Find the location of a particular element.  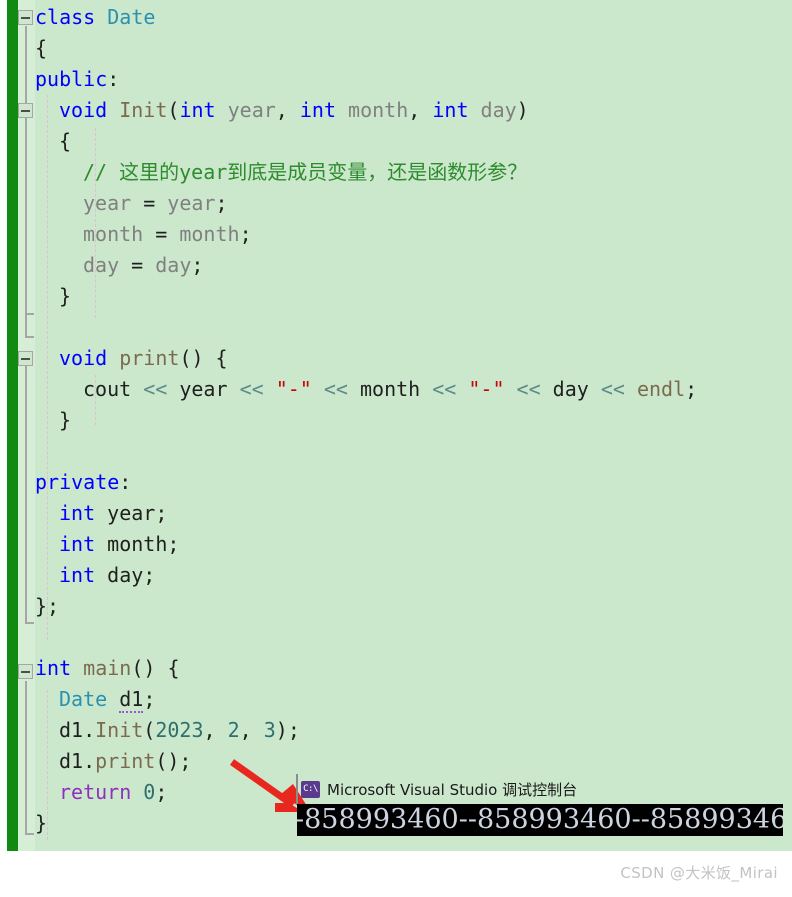

code-token: public is located at coordinates (71, 79).